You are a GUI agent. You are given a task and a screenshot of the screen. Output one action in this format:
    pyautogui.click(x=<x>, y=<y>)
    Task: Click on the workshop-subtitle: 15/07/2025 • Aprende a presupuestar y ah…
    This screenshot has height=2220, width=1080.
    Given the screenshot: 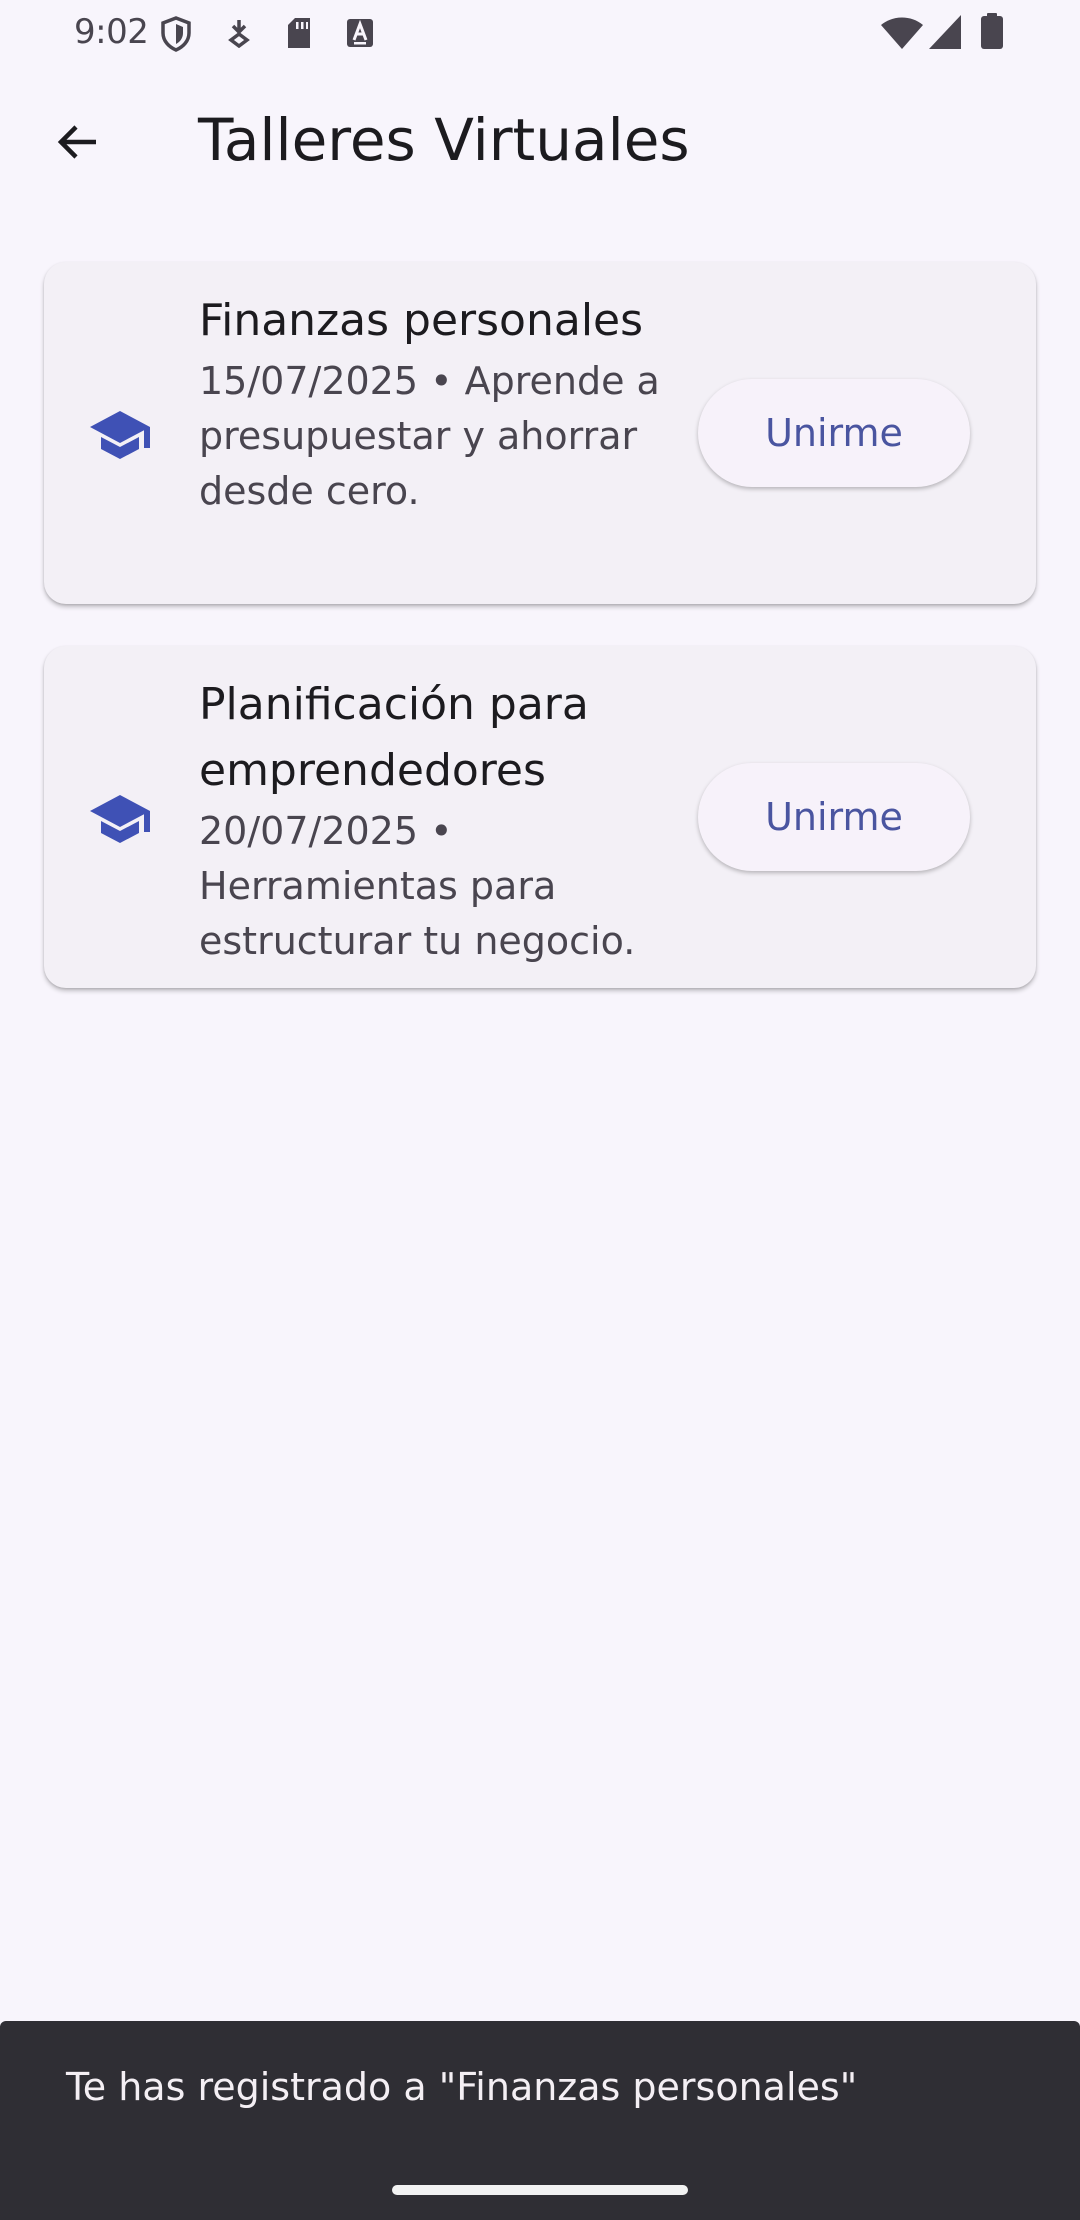 What is the action you would take?
    pyautogui.click(x=429, y=436)
    